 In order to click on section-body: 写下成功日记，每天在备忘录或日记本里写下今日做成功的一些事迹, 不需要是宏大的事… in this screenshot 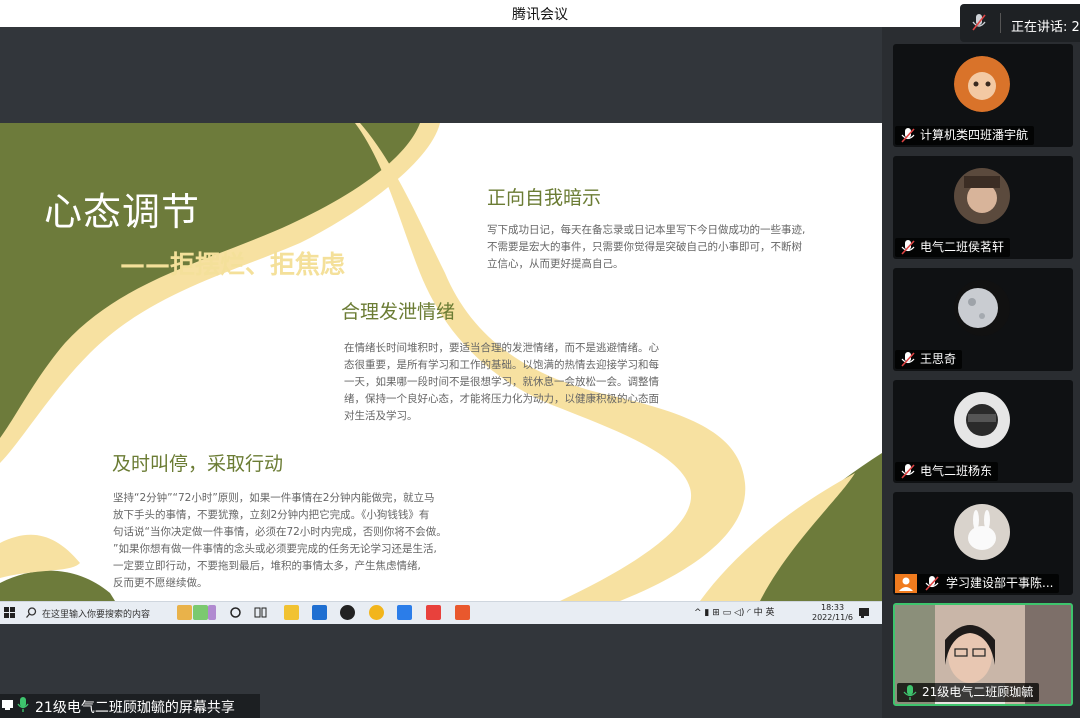, I will do `click(646, 247)`.